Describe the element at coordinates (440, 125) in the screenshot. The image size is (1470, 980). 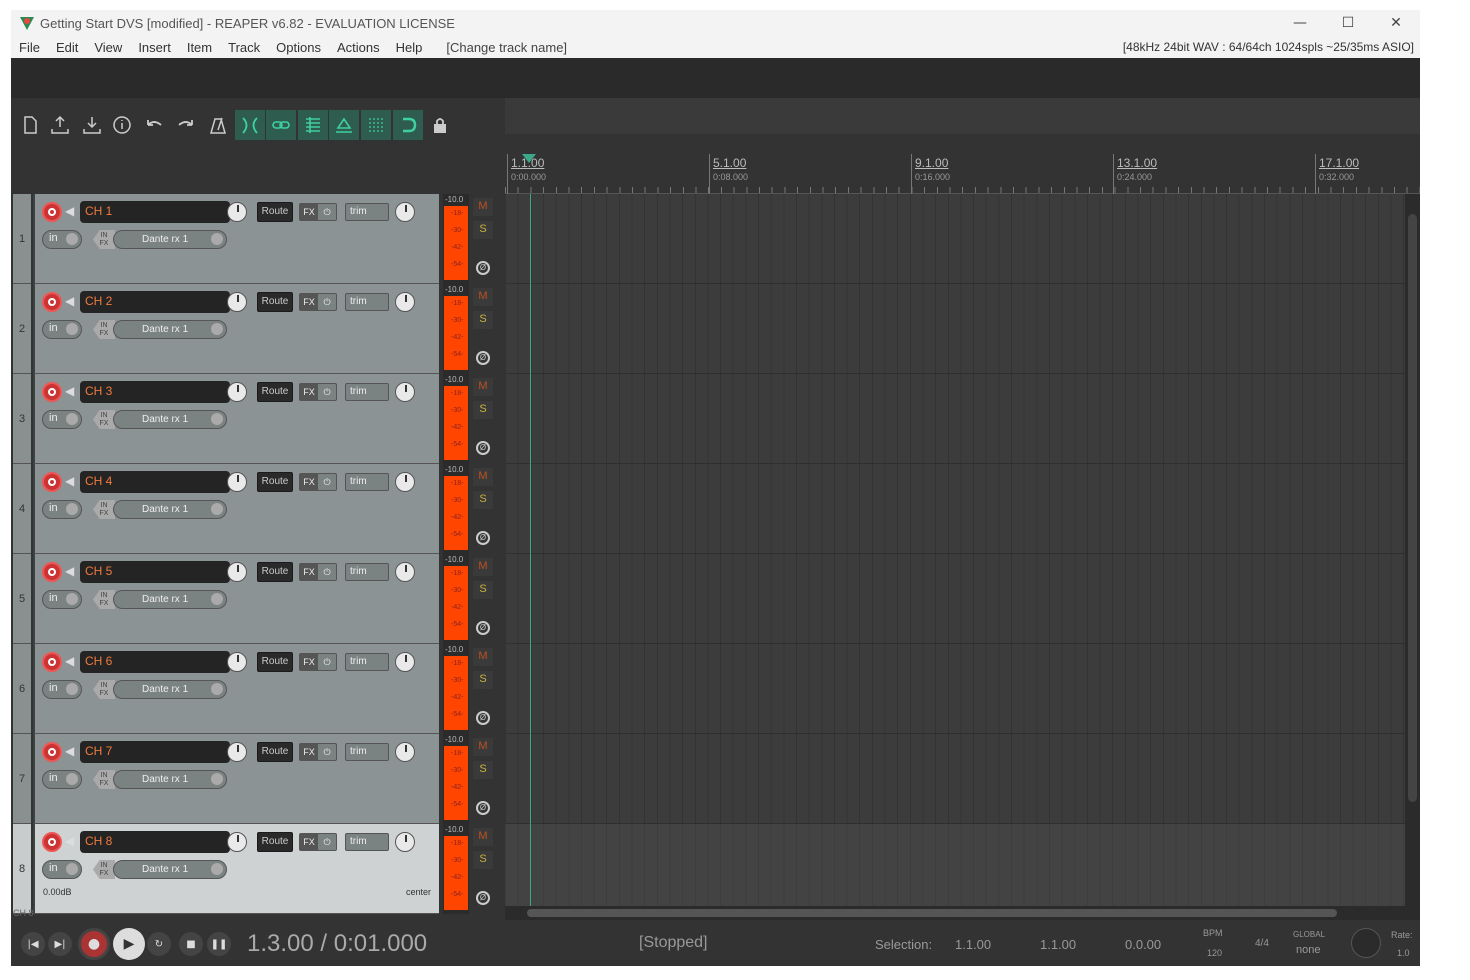
I see `lock-icon` at that location.